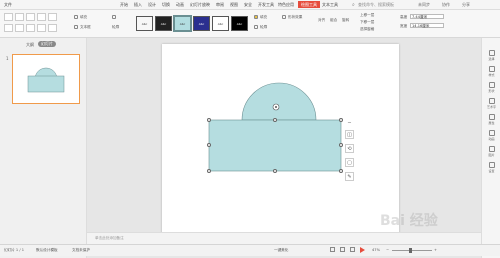  I want to click on style-box-1: Abc, so click(144, 23).